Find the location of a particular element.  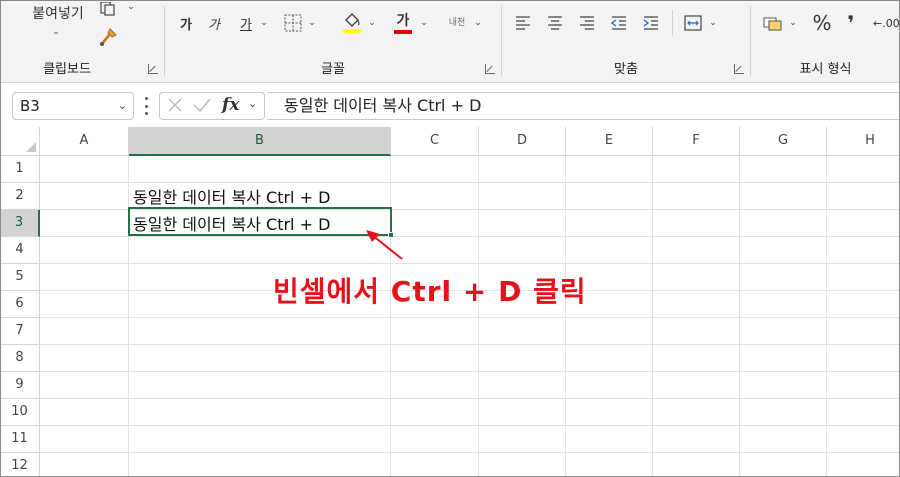

paste-dropdown: ⌄ is located at coordinates (56, 32).